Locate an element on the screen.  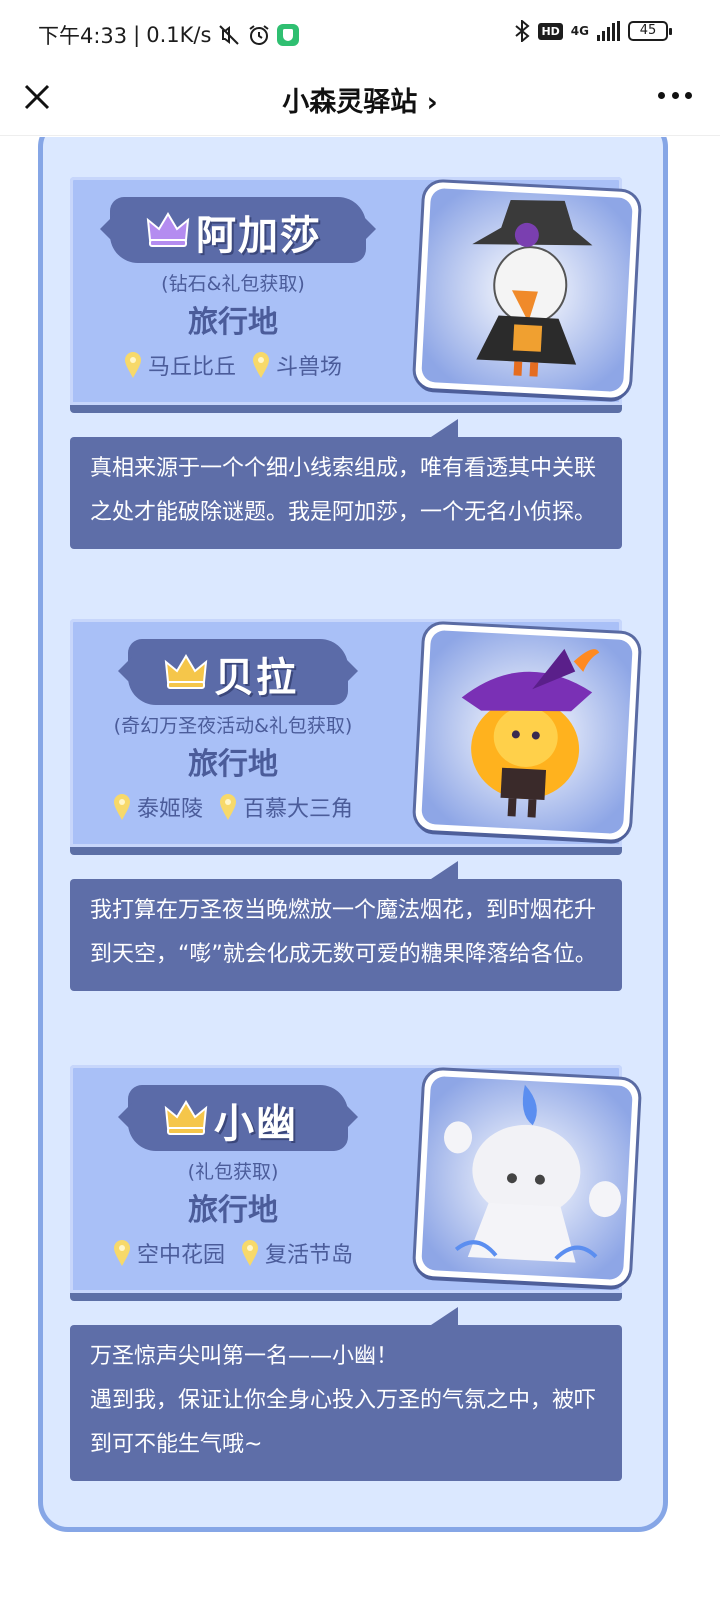
hd-badge: HD is located at coordinates (550, 31).